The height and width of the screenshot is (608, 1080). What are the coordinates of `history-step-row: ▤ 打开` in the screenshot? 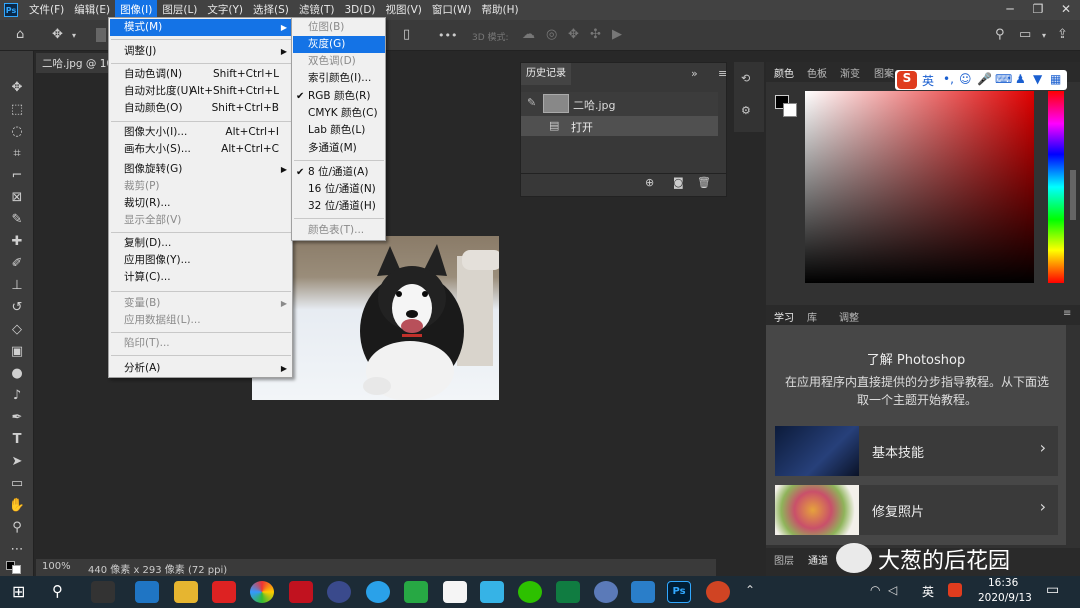 It's located at (619, 126).